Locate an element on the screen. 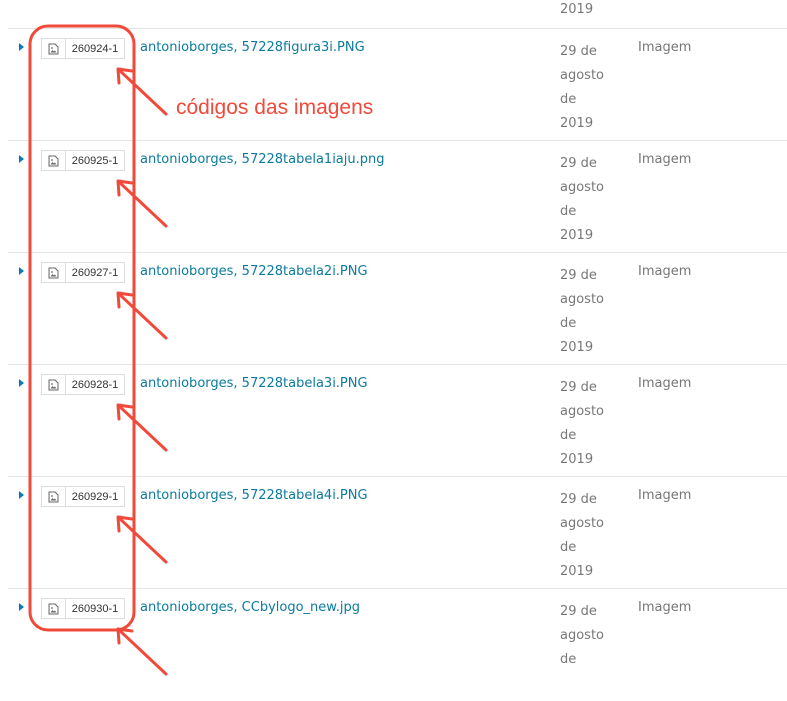 This screenshot has height=701, width=787. file-date: 29 de agosto de is located at coordinates (590, 636).